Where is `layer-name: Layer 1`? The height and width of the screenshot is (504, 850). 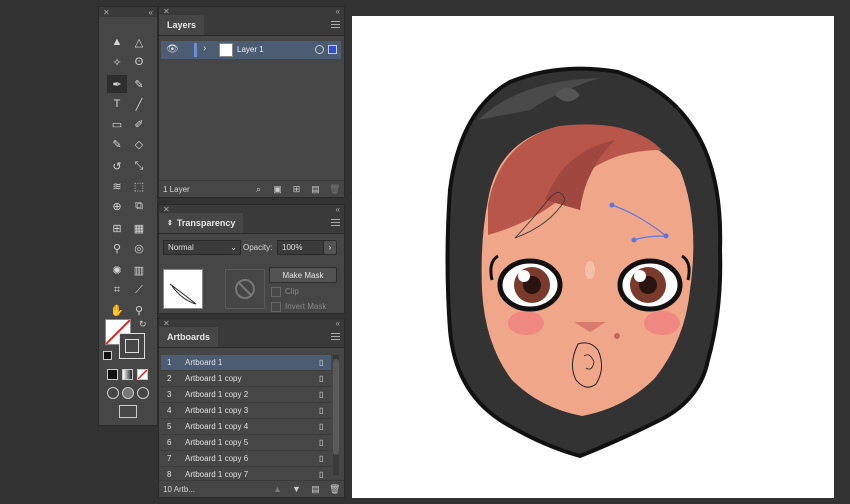
layer-name: Layer 1 is located at coordinates (250, 49).